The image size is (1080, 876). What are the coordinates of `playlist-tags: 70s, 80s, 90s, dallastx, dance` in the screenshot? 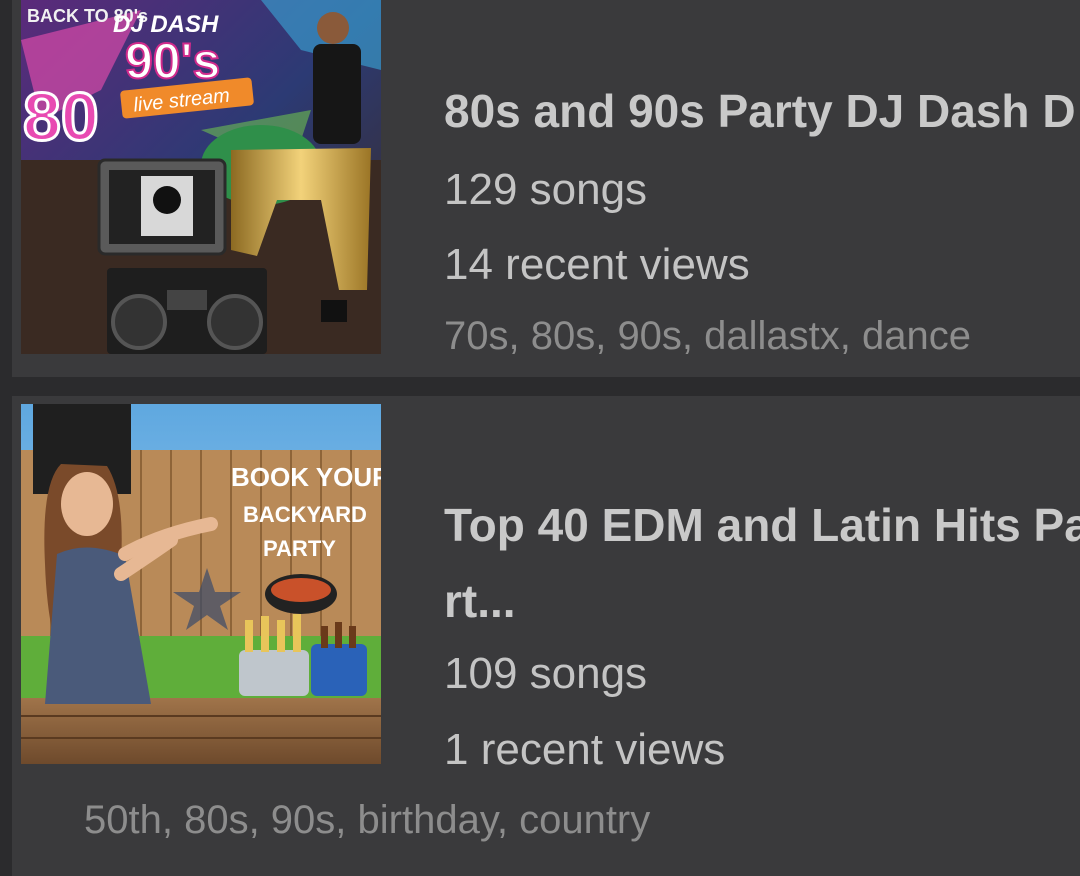 It's located at (707, 336).